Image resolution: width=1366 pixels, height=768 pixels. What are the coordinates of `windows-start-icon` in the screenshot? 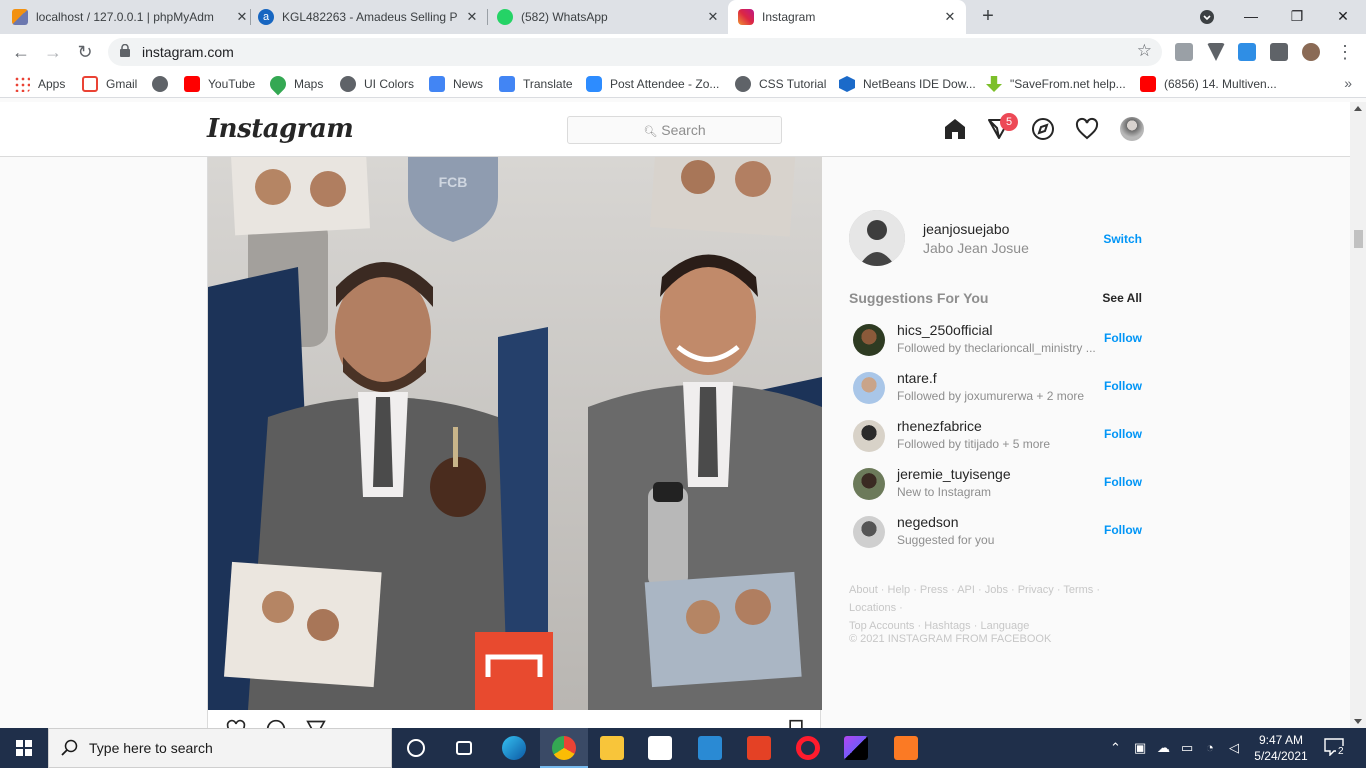 It's located at (24, 748).